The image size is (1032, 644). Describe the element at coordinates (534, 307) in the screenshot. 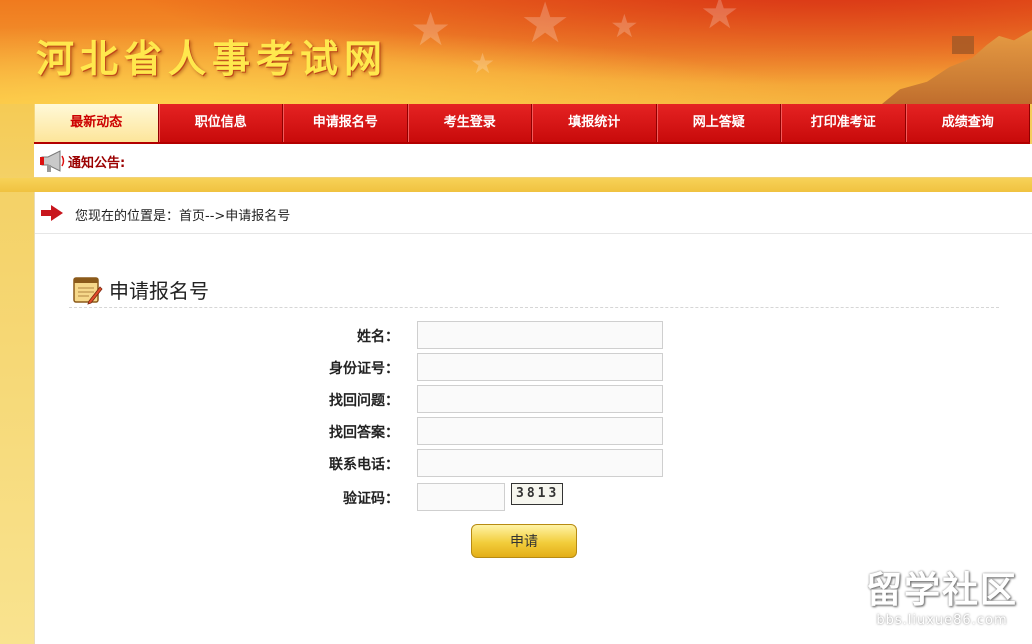

I see `title-divider` at that location.